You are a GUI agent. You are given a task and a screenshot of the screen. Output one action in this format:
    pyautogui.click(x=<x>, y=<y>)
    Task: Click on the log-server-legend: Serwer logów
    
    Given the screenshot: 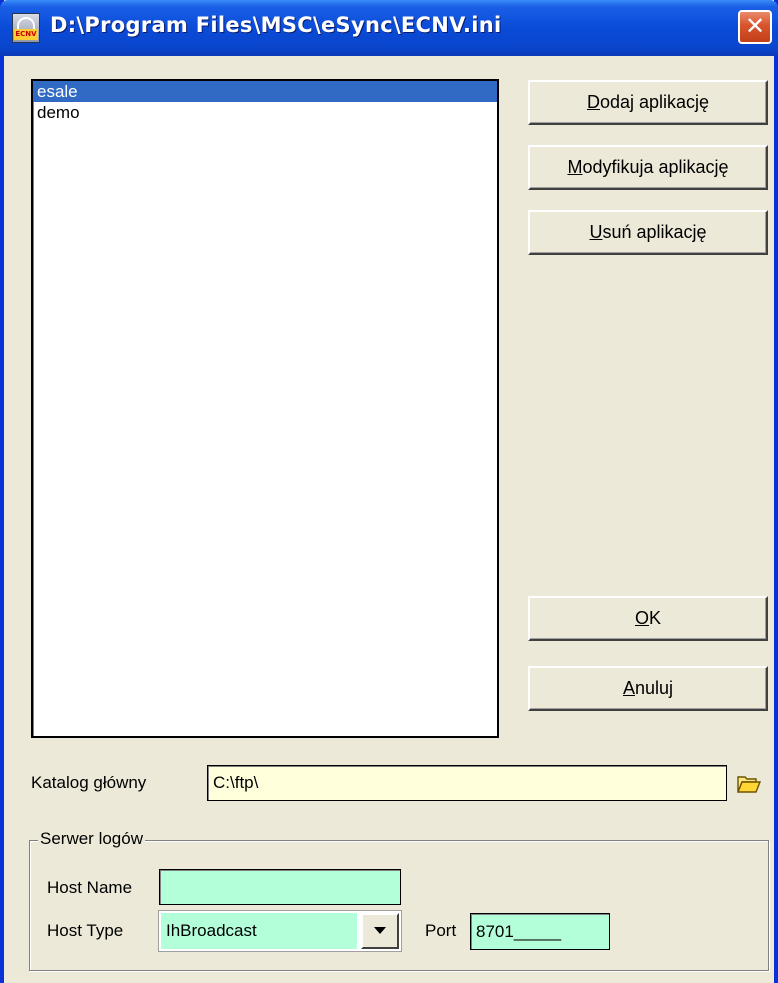 What is the action you would take?
    pyautogui.click(x=91, y=839)
    